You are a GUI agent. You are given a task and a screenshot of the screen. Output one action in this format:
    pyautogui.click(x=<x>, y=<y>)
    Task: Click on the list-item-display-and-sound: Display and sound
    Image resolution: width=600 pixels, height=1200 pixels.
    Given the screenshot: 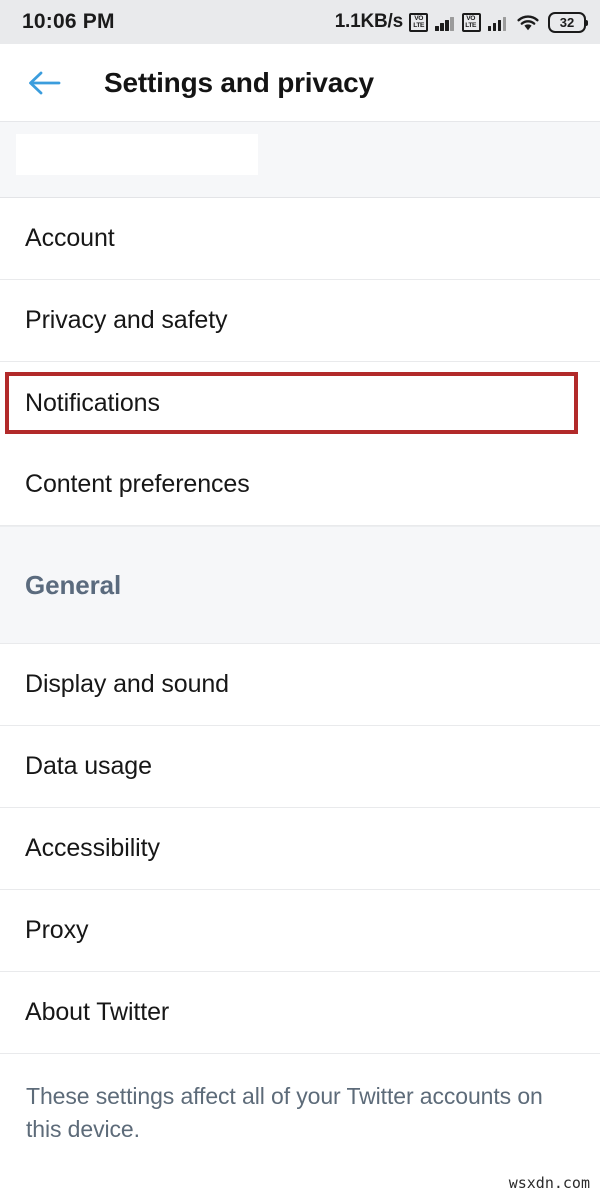 What is the action you would take?
    pyautogui.click(x=300, y=685)
    